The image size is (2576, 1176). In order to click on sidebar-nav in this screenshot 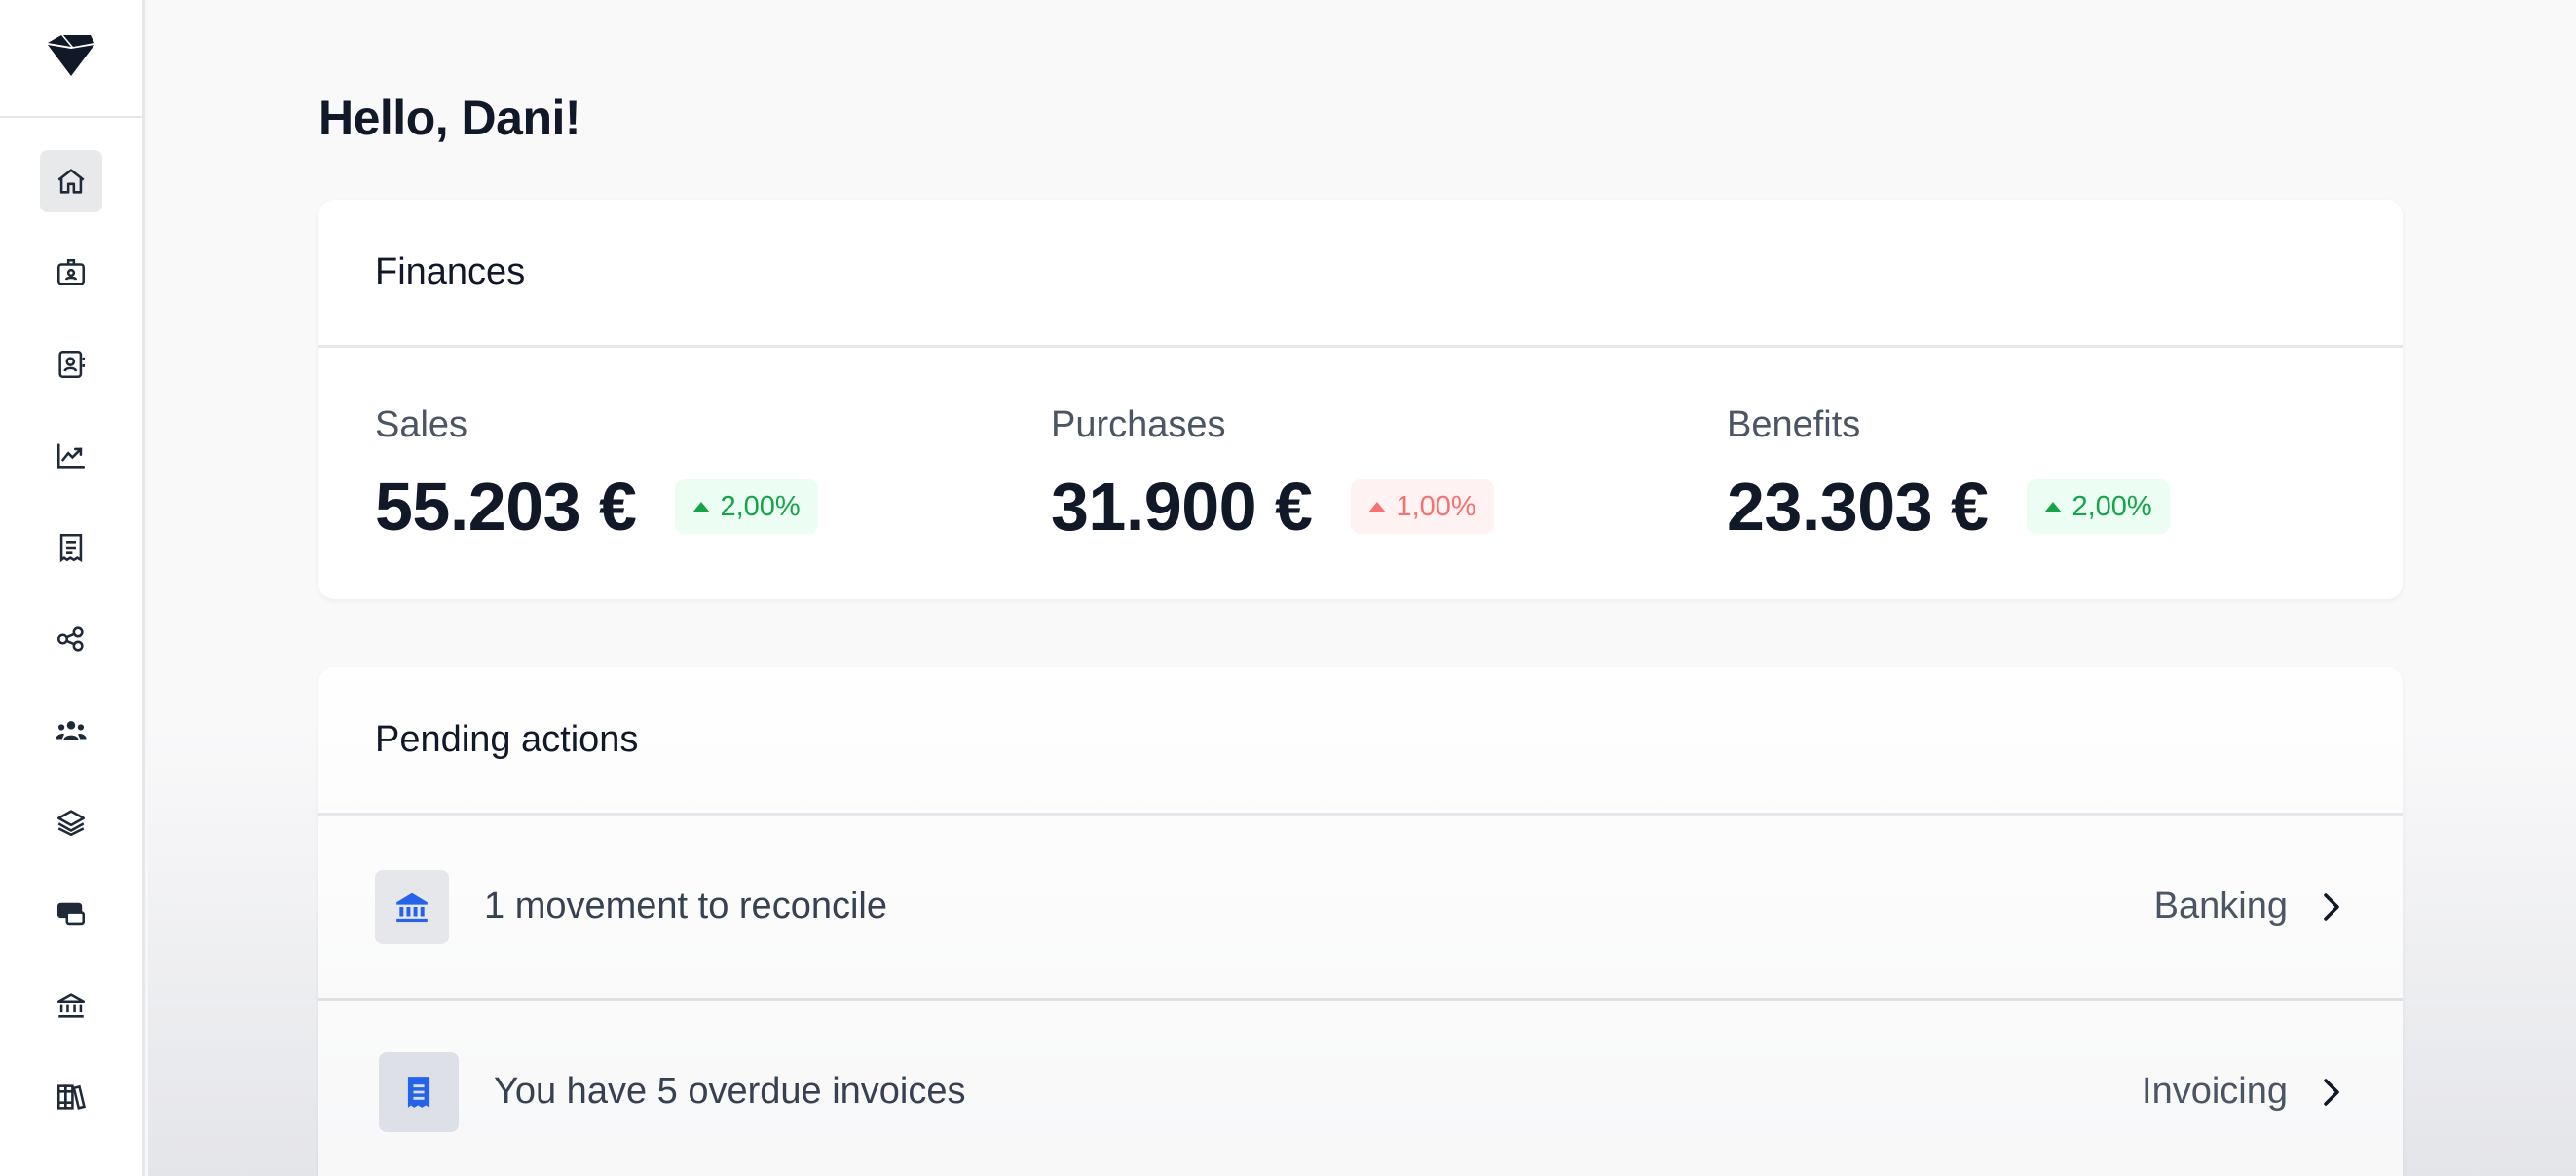, I will do `click(71, 637)`.